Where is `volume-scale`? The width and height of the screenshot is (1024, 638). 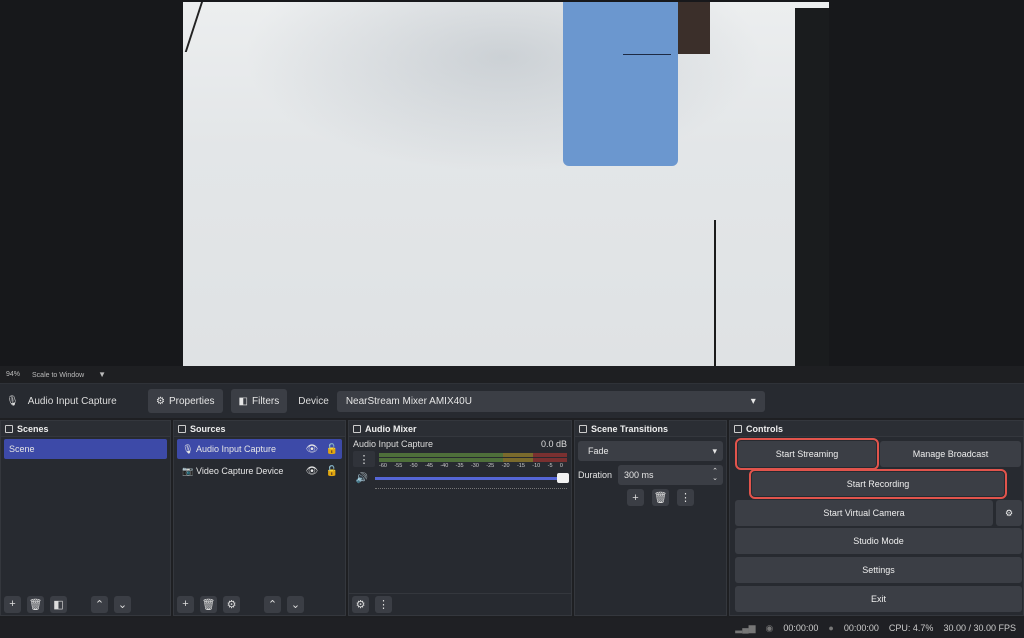
volume-scale is located at coordinates (471, 487).